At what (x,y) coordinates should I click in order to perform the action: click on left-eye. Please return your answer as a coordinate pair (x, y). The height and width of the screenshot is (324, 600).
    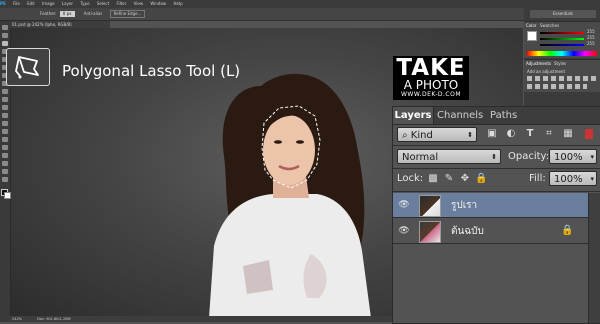
    Looking at the image, I should click on (278, 142).